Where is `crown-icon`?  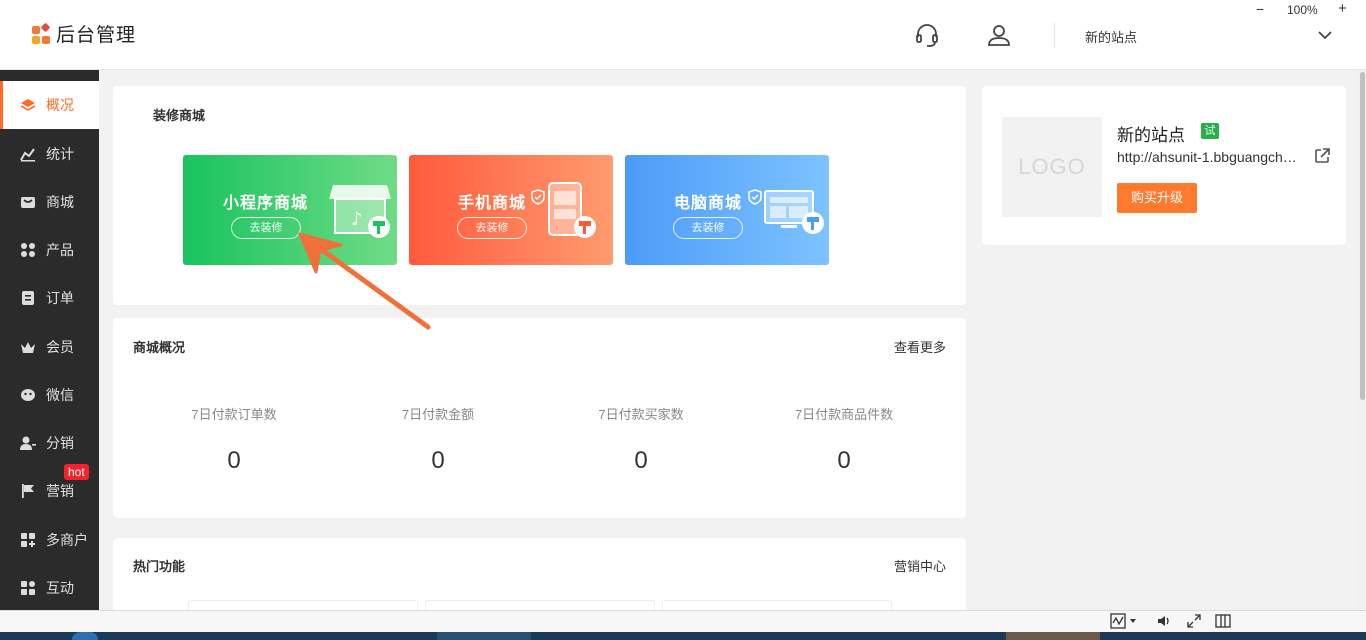
crown-icon is located at coordinates (28, 347).